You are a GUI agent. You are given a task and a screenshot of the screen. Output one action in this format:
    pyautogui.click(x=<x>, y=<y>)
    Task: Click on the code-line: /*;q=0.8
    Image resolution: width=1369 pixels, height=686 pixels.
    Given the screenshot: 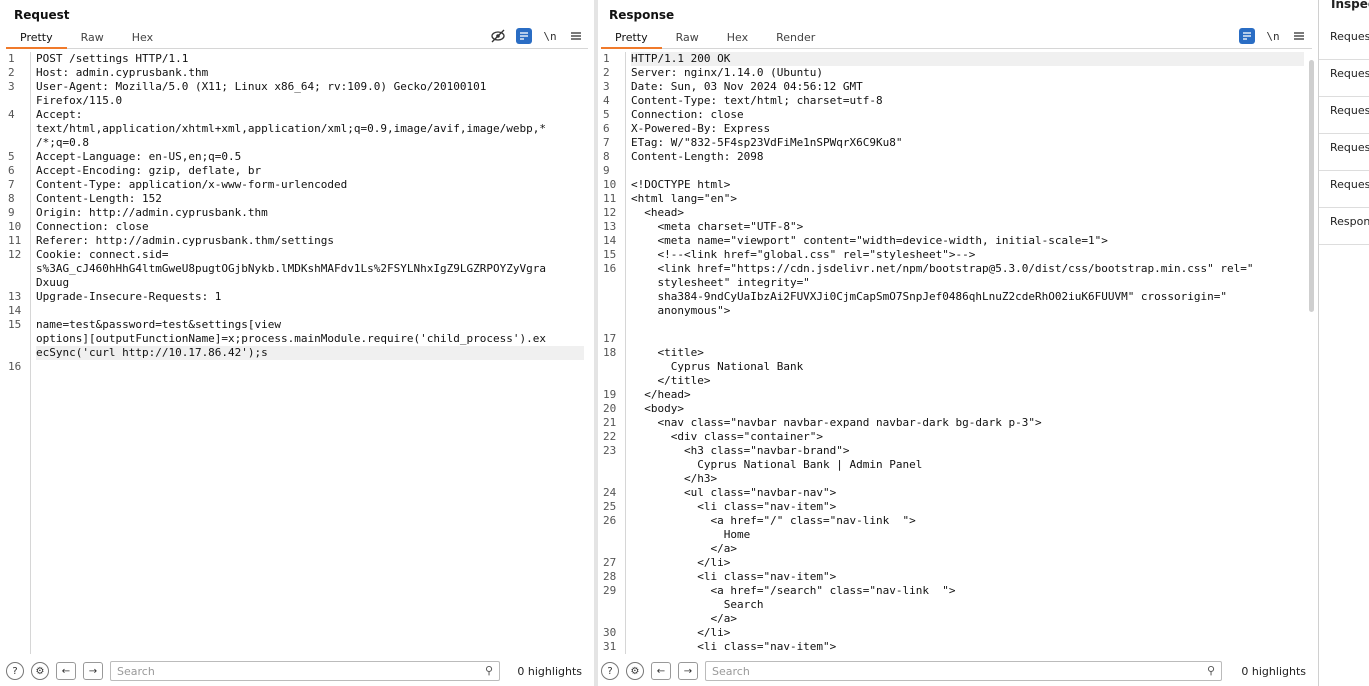 What is the action you would take?
    pyautogui.click(x=310, y=143)
    